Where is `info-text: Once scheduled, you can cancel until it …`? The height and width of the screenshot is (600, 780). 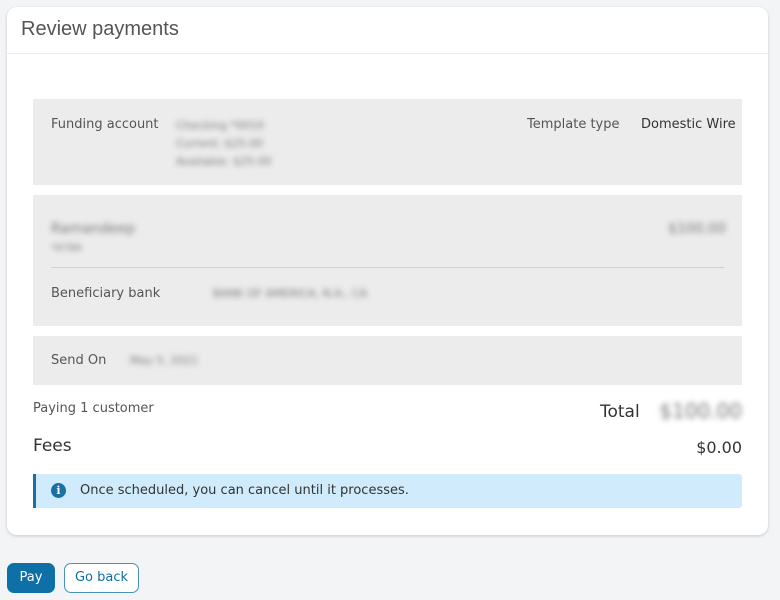 info-text: Once scheduled, you can cancel until it … is located at coordinates (244, 490).